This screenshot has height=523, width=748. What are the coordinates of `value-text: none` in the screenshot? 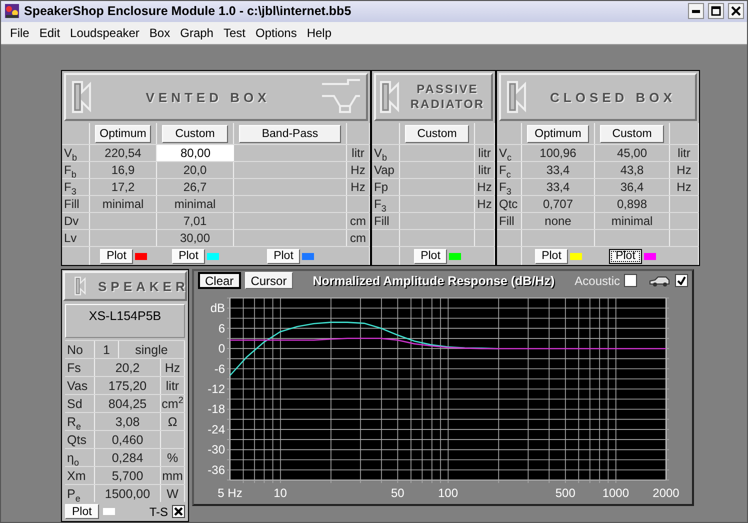 It's located at (558, 221).